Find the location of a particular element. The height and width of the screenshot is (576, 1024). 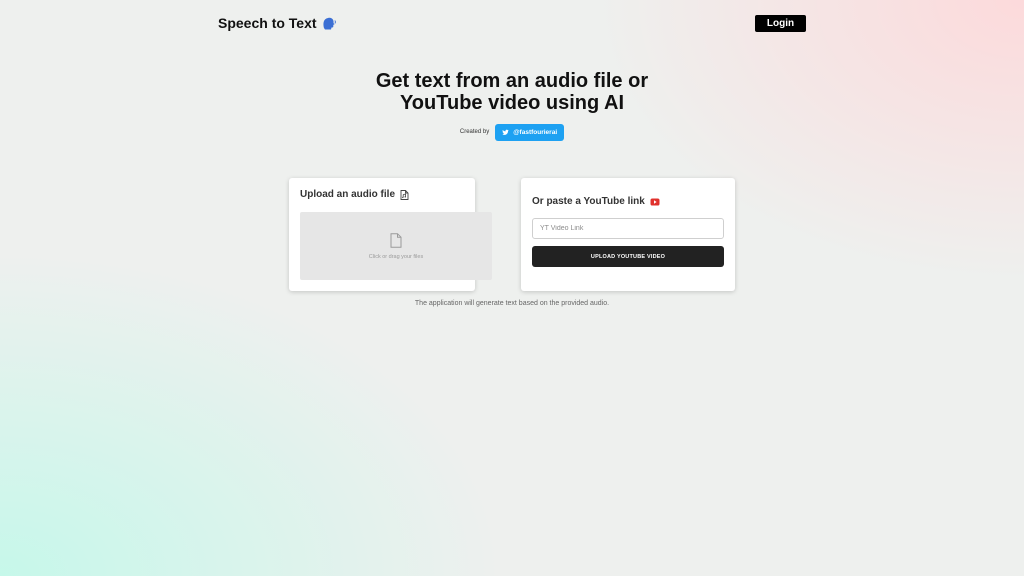

page-title-line-2: YouTube video using AI is located at coordinates (512, 103).